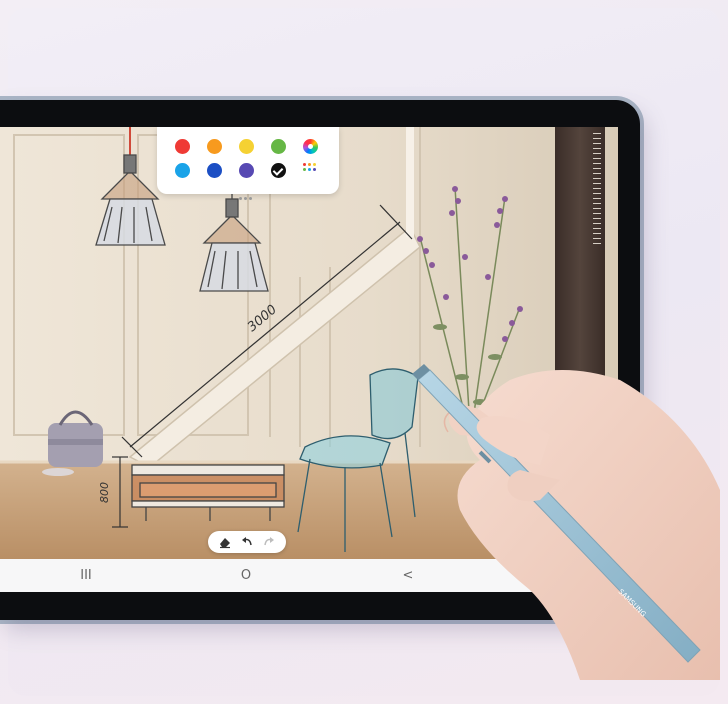  What do you see at coordinates (214, 170) in the screenshot?
I see `color-swatch-blue` at bounding box center [214, 170].